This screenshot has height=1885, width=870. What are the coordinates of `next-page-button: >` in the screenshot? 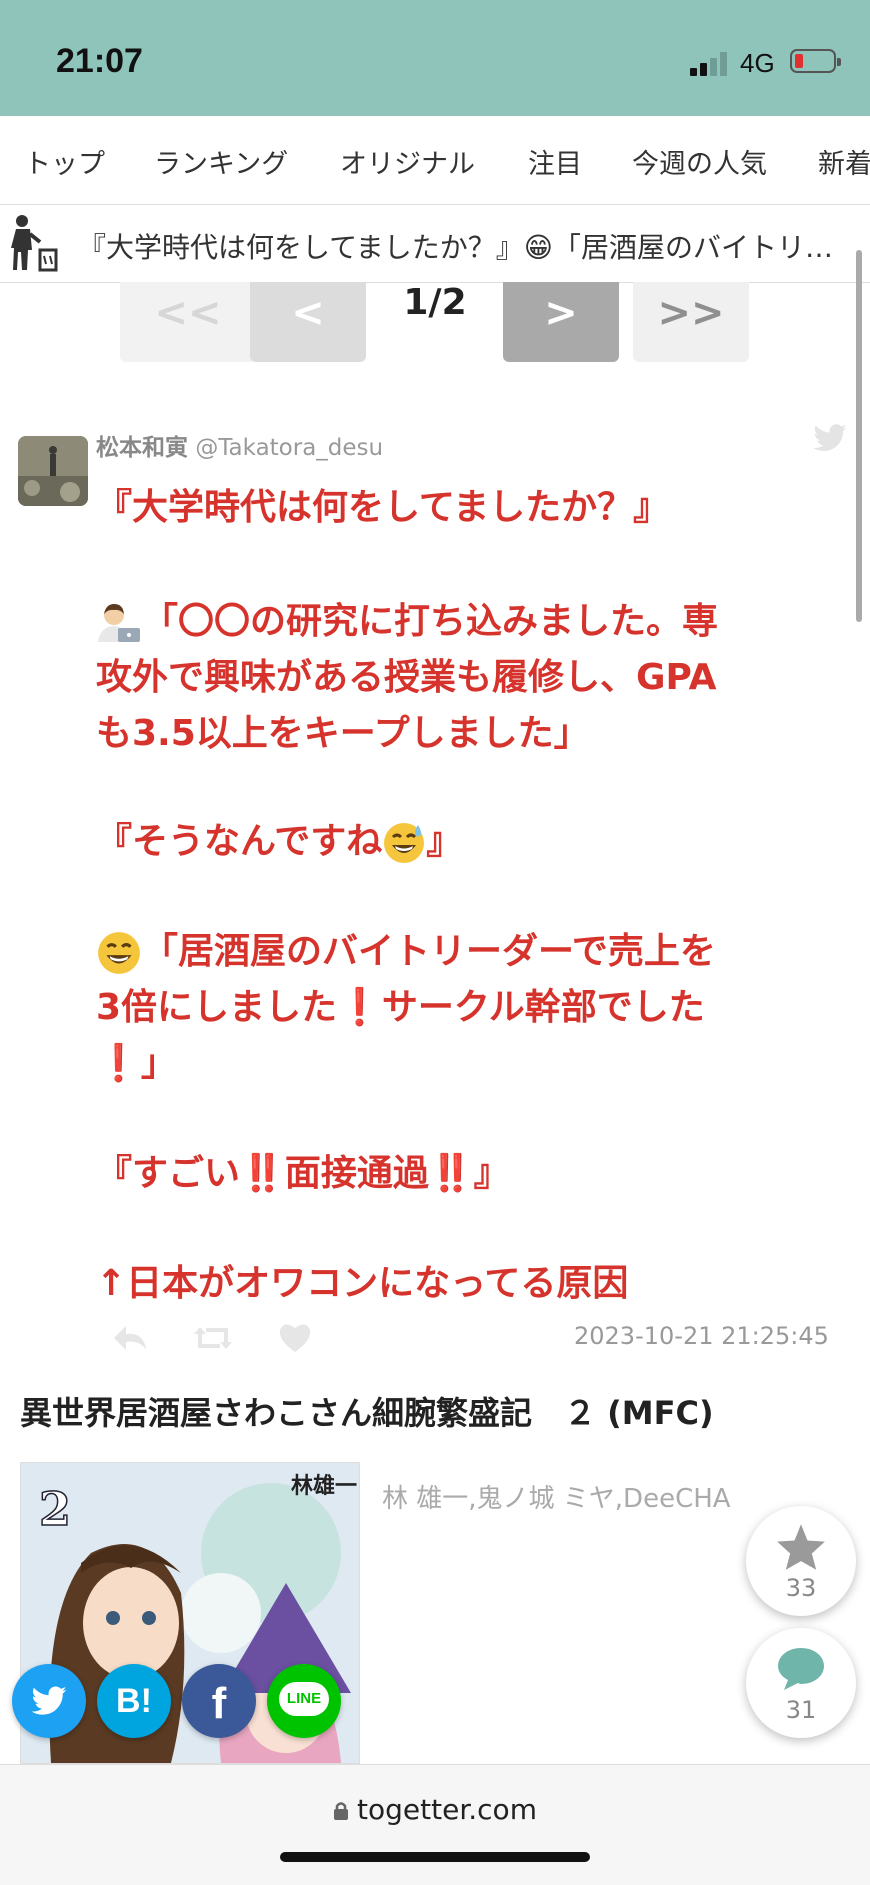 It's located at (561, 322).